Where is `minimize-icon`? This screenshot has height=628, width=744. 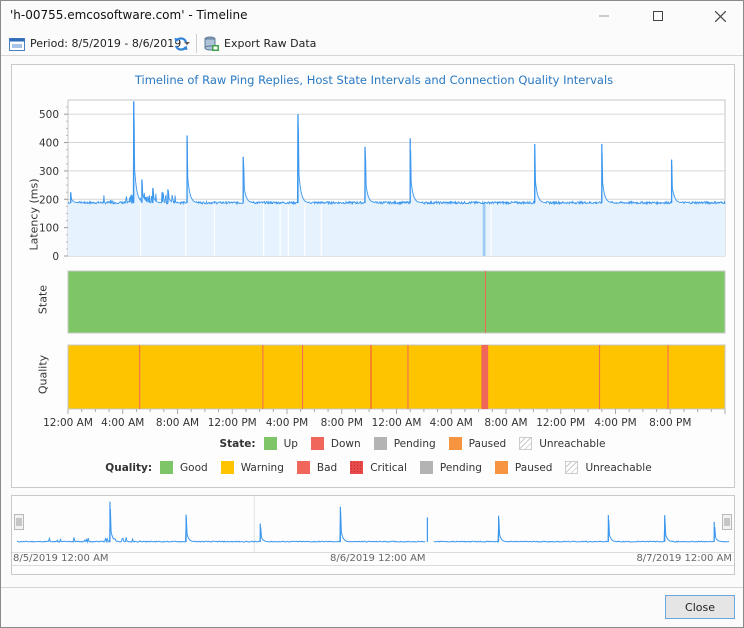
minimize-icon is located at coordinates (604, 16).